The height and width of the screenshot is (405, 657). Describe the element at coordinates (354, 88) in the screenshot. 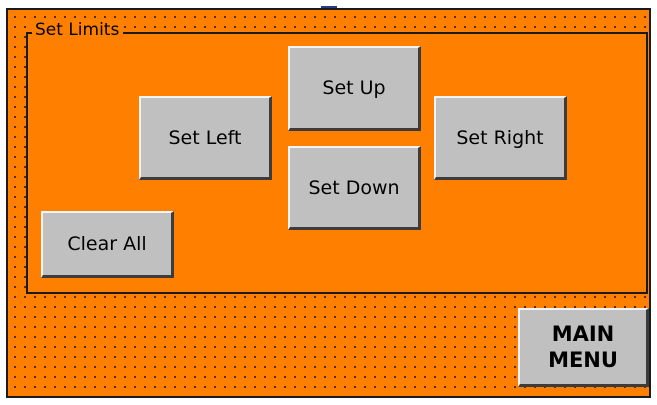

I see `set-up-button: Set Up` at that location.